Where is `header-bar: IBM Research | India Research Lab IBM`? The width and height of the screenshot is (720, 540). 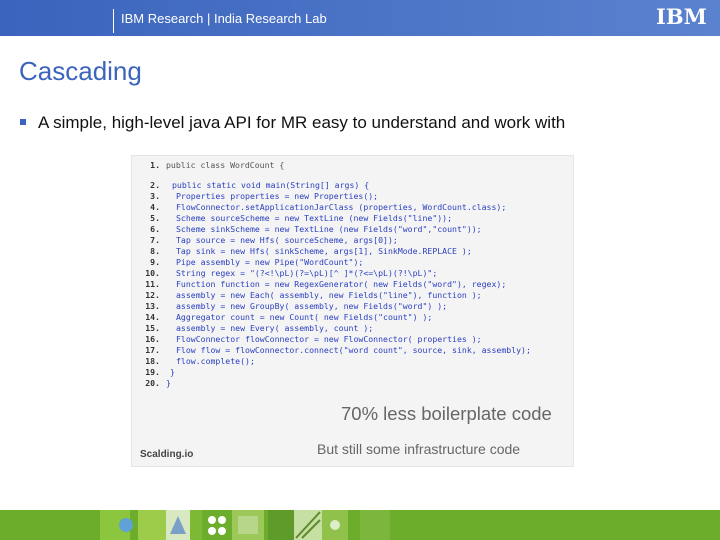 header-bar: IBM Research | India Research Lab IBM is located at coordinates (360, 18).